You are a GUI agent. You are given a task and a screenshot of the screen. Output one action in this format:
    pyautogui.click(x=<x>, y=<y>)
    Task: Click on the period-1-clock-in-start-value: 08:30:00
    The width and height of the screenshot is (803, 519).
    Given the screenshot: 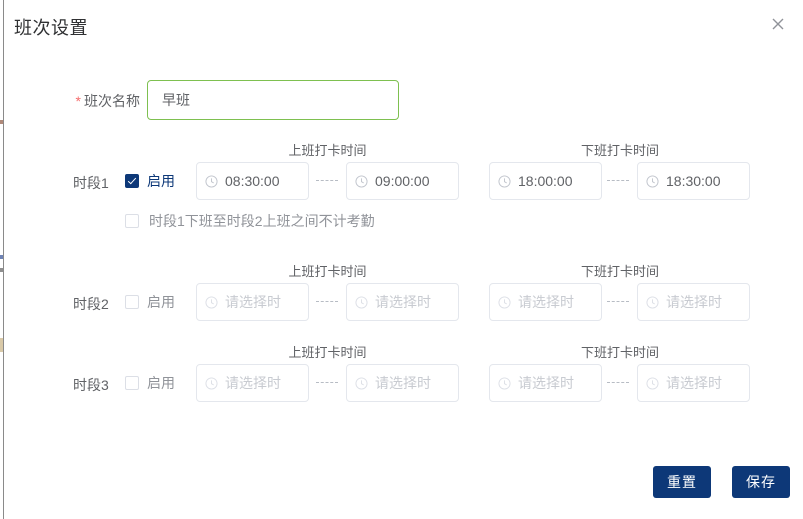 What is the action you would take?
    pyautogui.click(x=252, y=181)
    